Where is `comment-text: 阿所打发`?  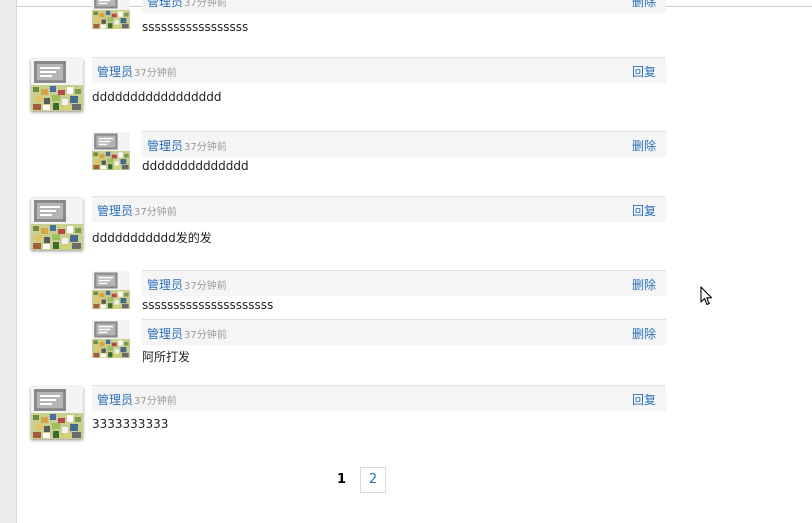 comment-text: 阿所打发 is located at coordinates (166, 357).